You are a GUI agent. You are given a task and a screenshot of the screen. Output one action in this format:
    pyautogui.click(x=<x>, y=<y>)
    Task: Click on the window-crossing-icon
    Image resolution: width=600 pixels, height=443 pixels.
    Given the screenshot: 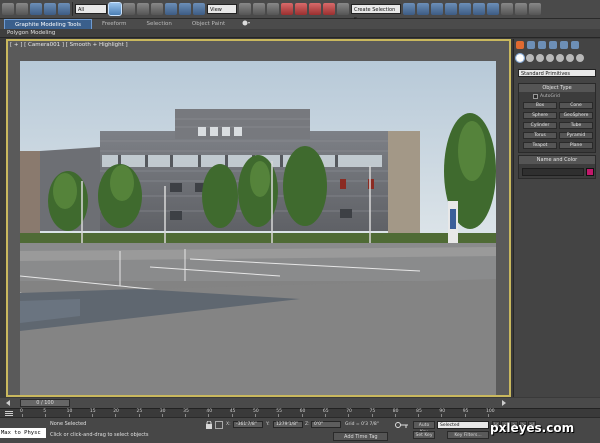 What is the action you would take?
    pyautogui.click(x=157, y=9)
    